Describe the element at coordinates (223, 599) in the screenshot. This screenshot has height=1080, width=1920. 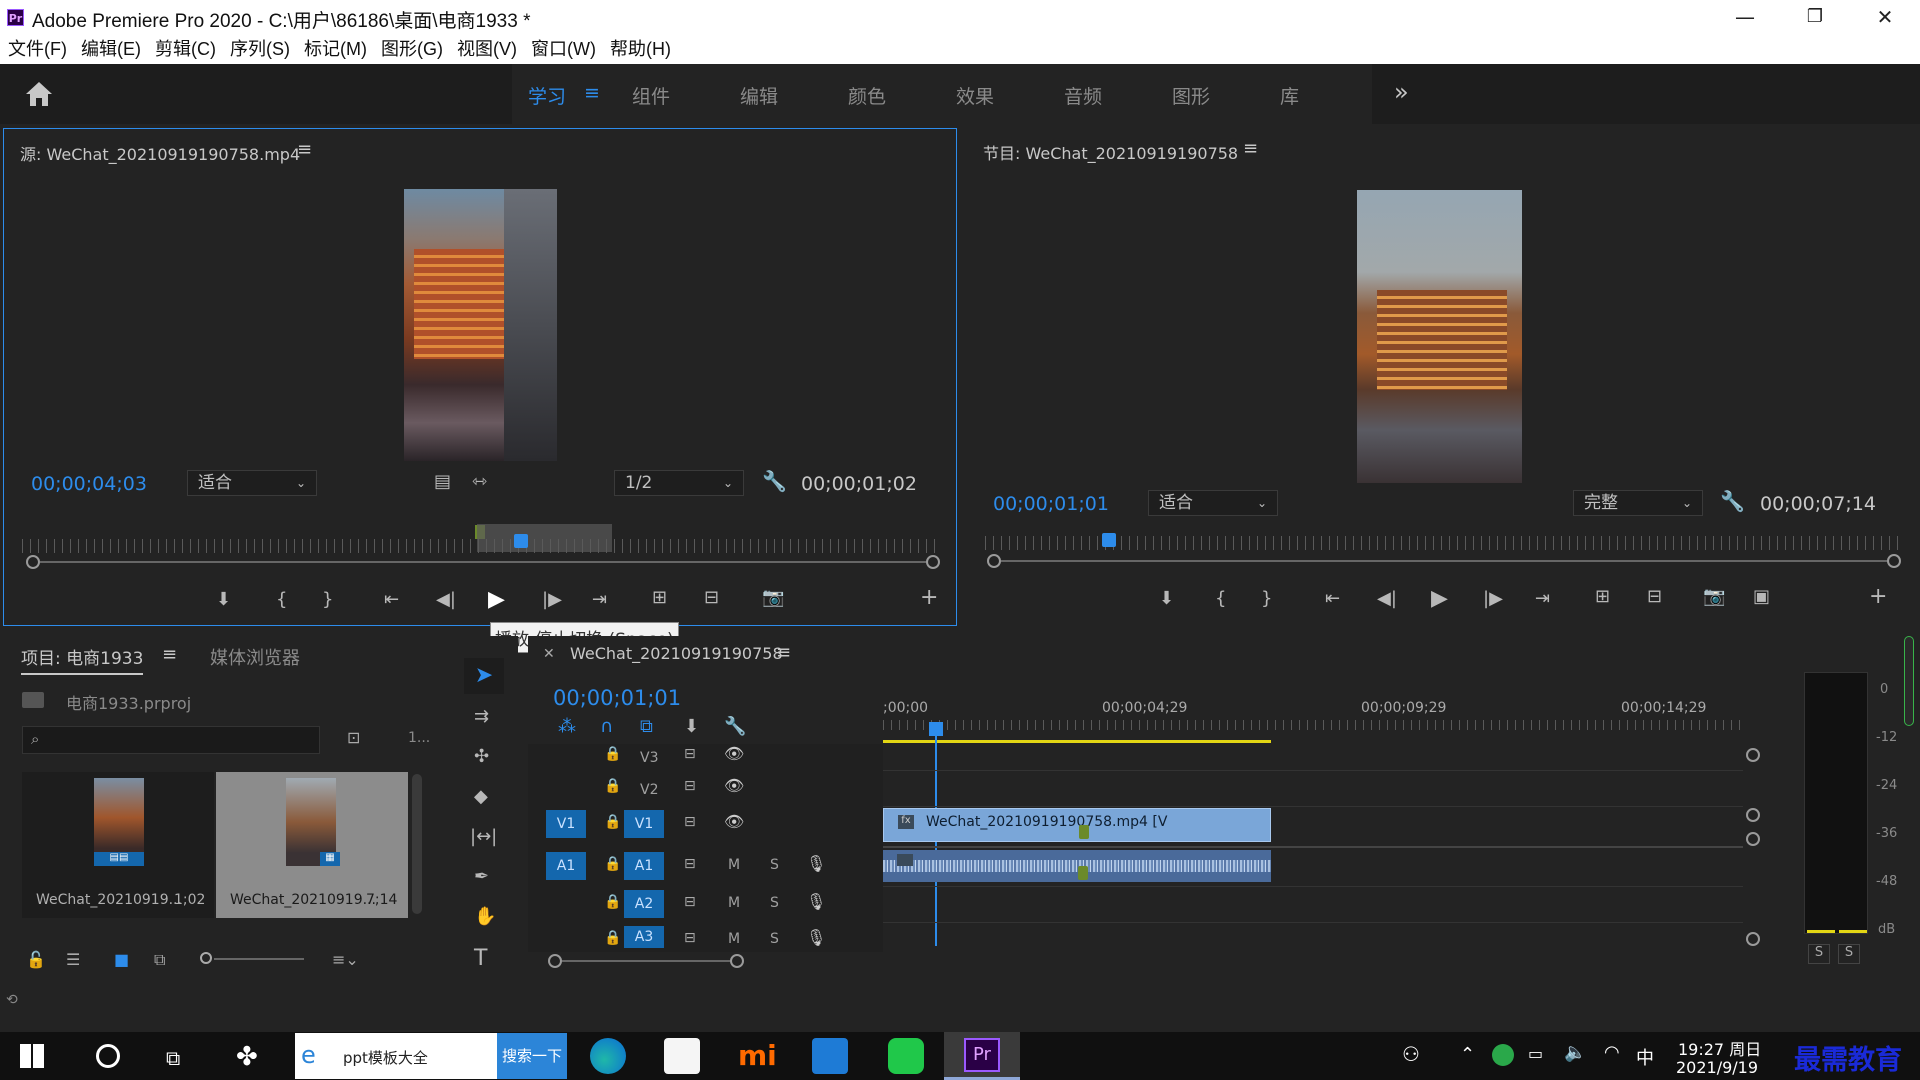
I see `add-marker-icon: ⬇` at that location.